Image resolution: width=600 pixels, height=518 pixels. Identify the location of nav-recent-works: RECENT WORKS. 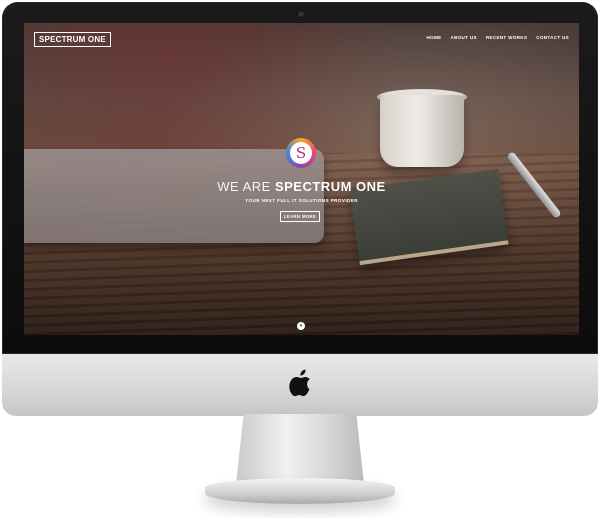
(506, 37).